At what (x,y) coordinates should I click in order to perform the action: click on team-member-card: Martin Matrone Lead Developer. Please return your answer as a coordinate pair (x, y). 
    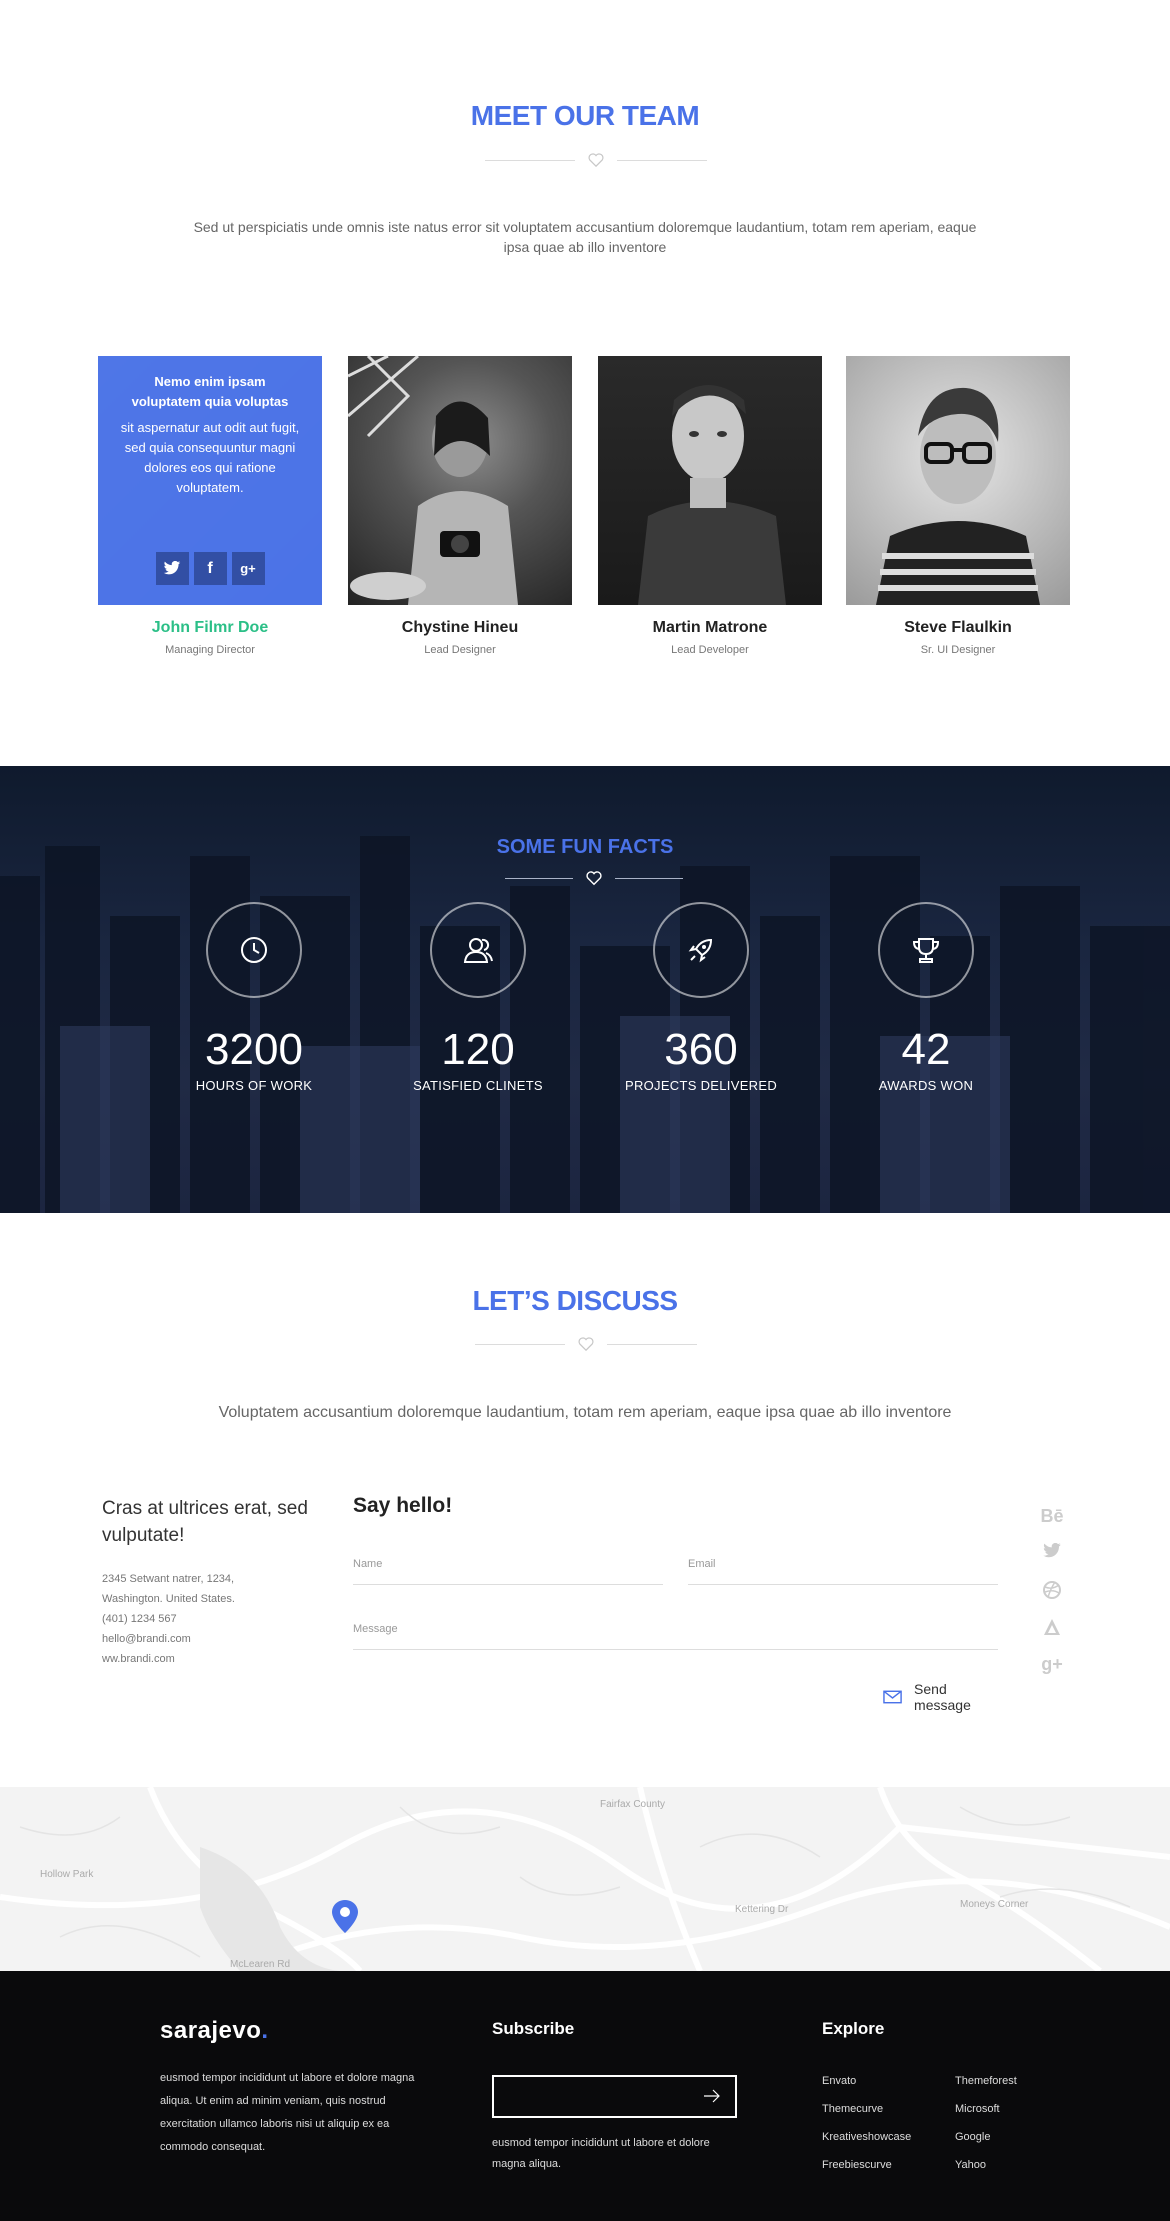
    Looking at the image, I should click on (710, 506).